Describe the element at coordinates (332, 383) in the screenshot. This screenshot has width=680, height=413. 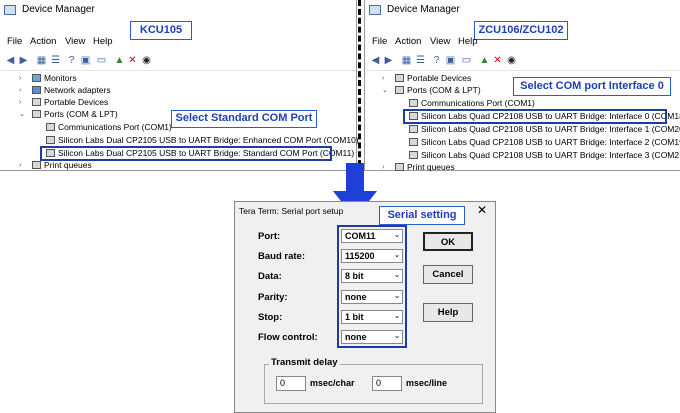
I see `char-delay-unit: msec/char` at that location.